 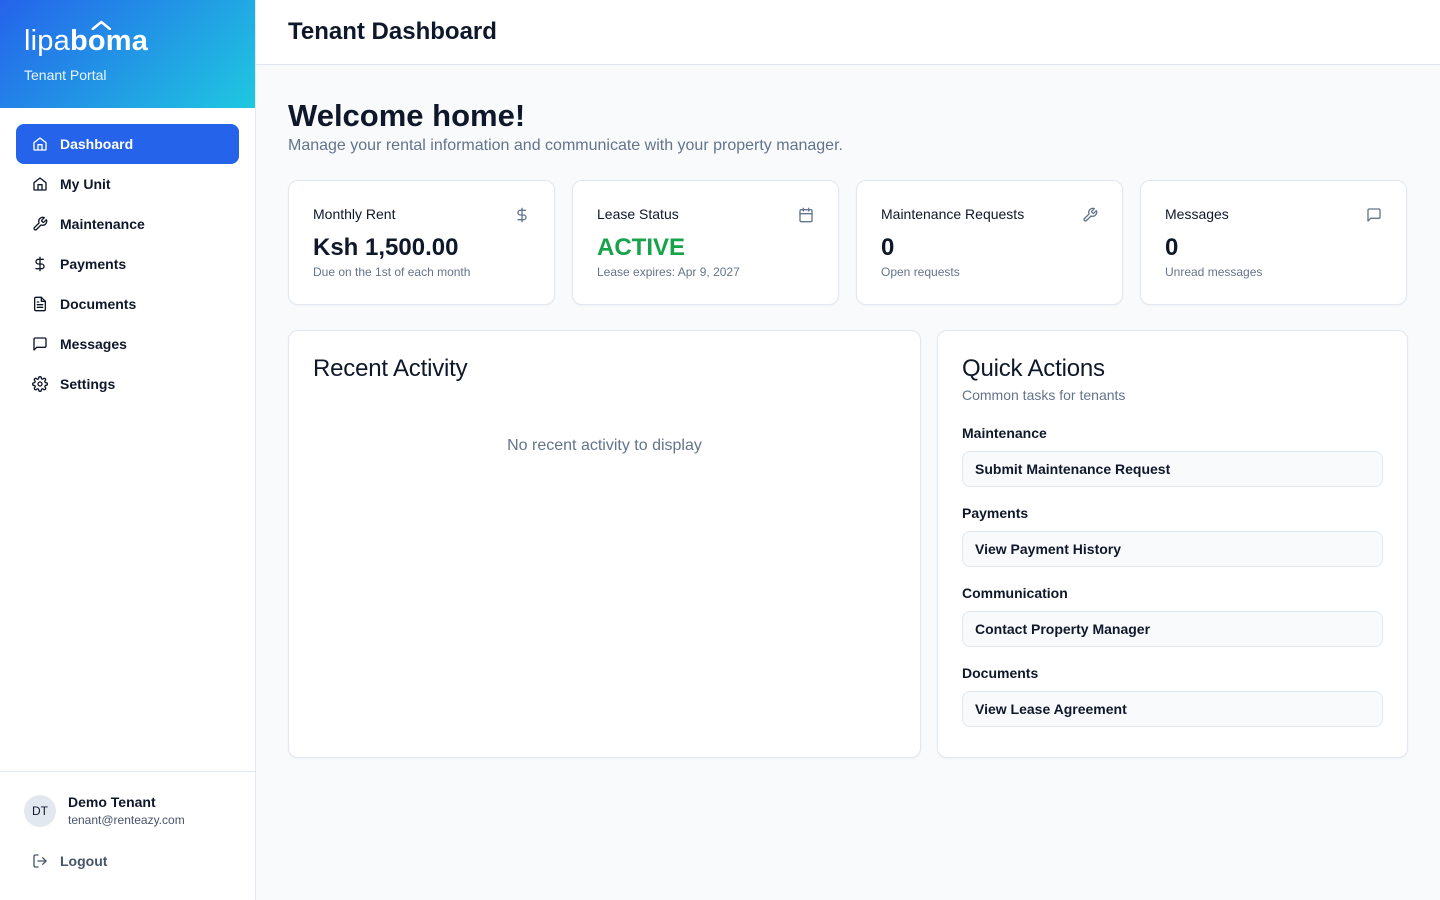 What do you see at coordinates (65, 75) in the screenshot?
I see `portal-label: Tenant Portal` at bounding box center [65, 75].